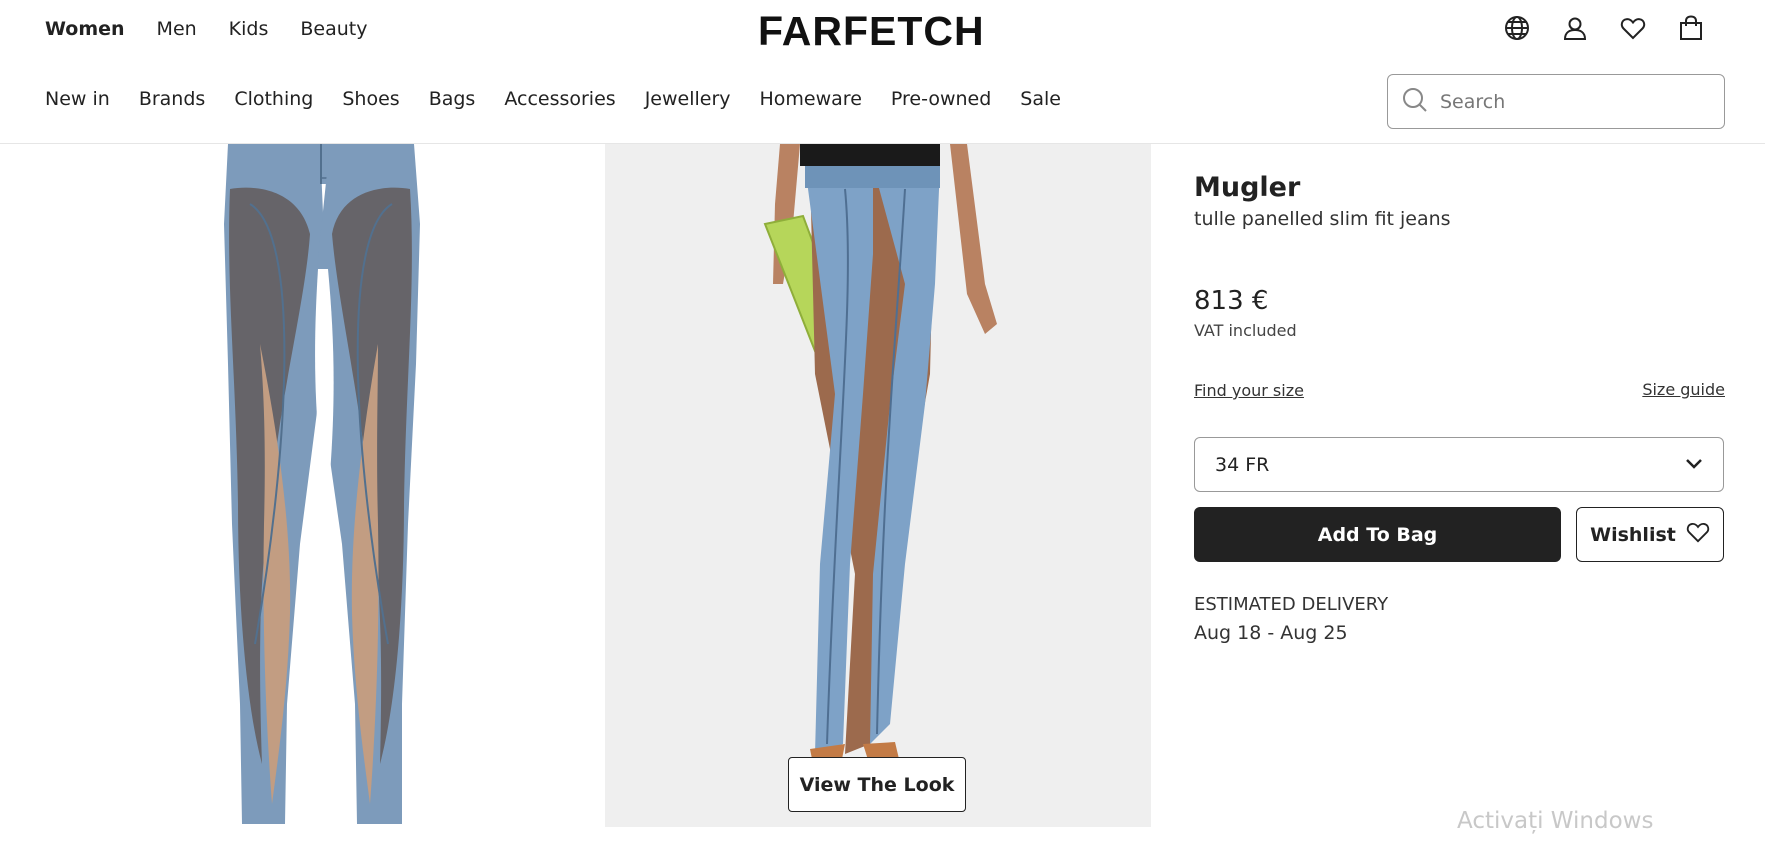  I want to click on cat-sale: Sale, so click(1040, 99).